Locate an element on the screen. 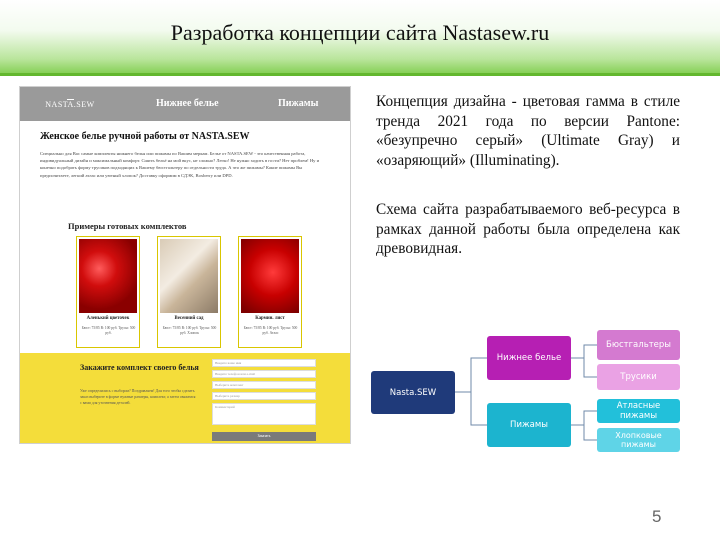 The image size is (720, 540). tree-node-pajamas: Пижамы is located at coordinates (529, 425).